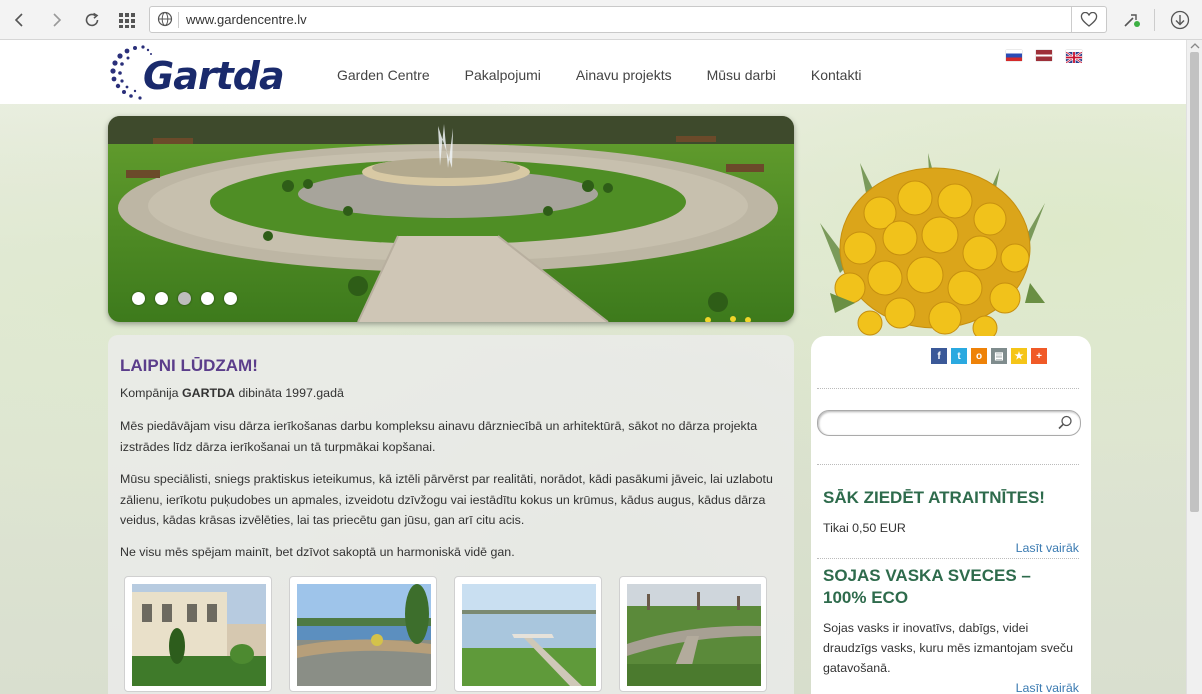 The width and height of the screenshot is (1202, 694). I want to click on promo-candles-title: SOJAS VASKA SVECES – 100% ECO, so click(938, 587).